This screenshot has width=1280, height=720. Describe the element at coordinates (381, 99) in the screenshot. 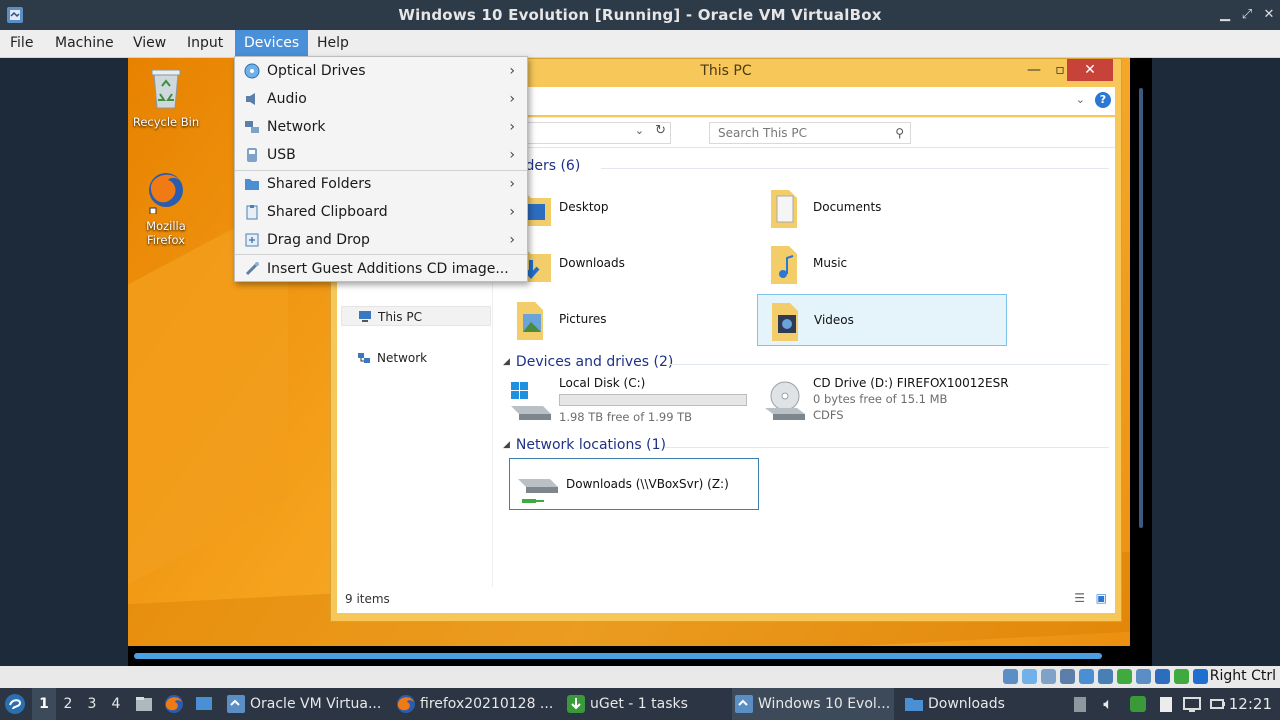

I see `menu-item-audio: Audio ›` at that location.